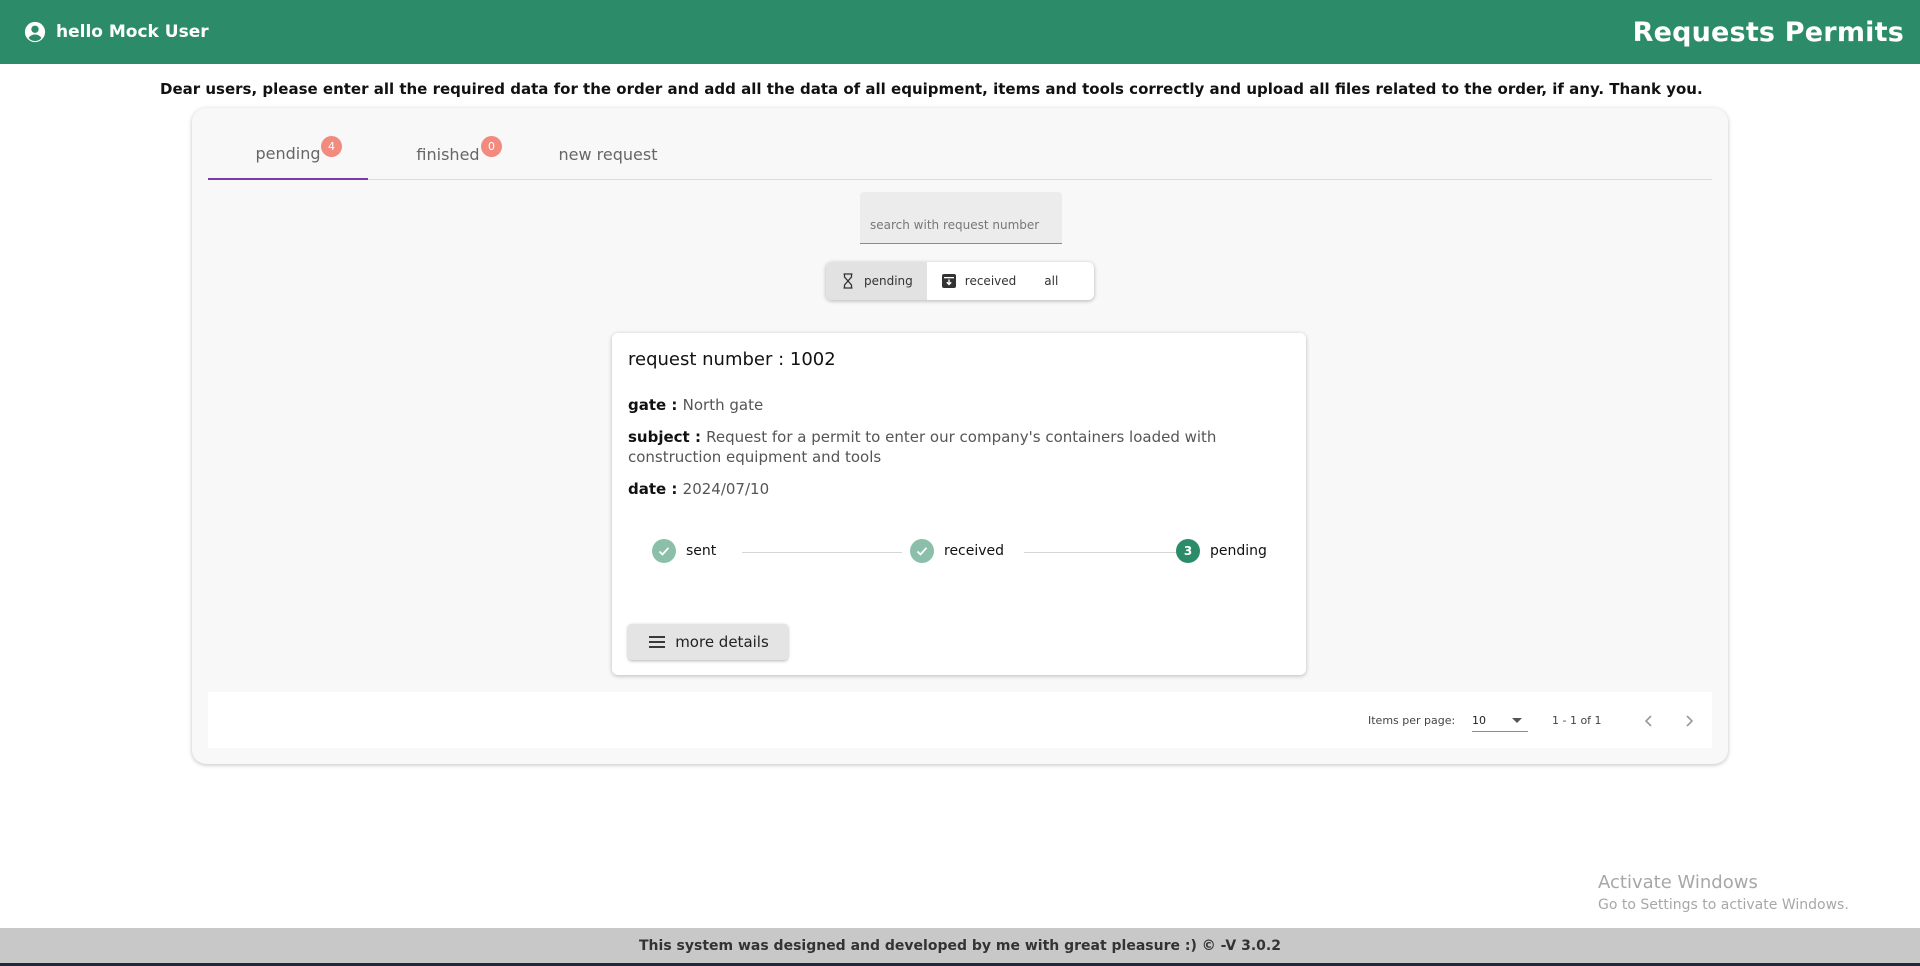 This screenshot has height=966, width=1920. Describe the element at coordinates (684, 551) in the screenshot. I see `step-sent: sent` at that location.